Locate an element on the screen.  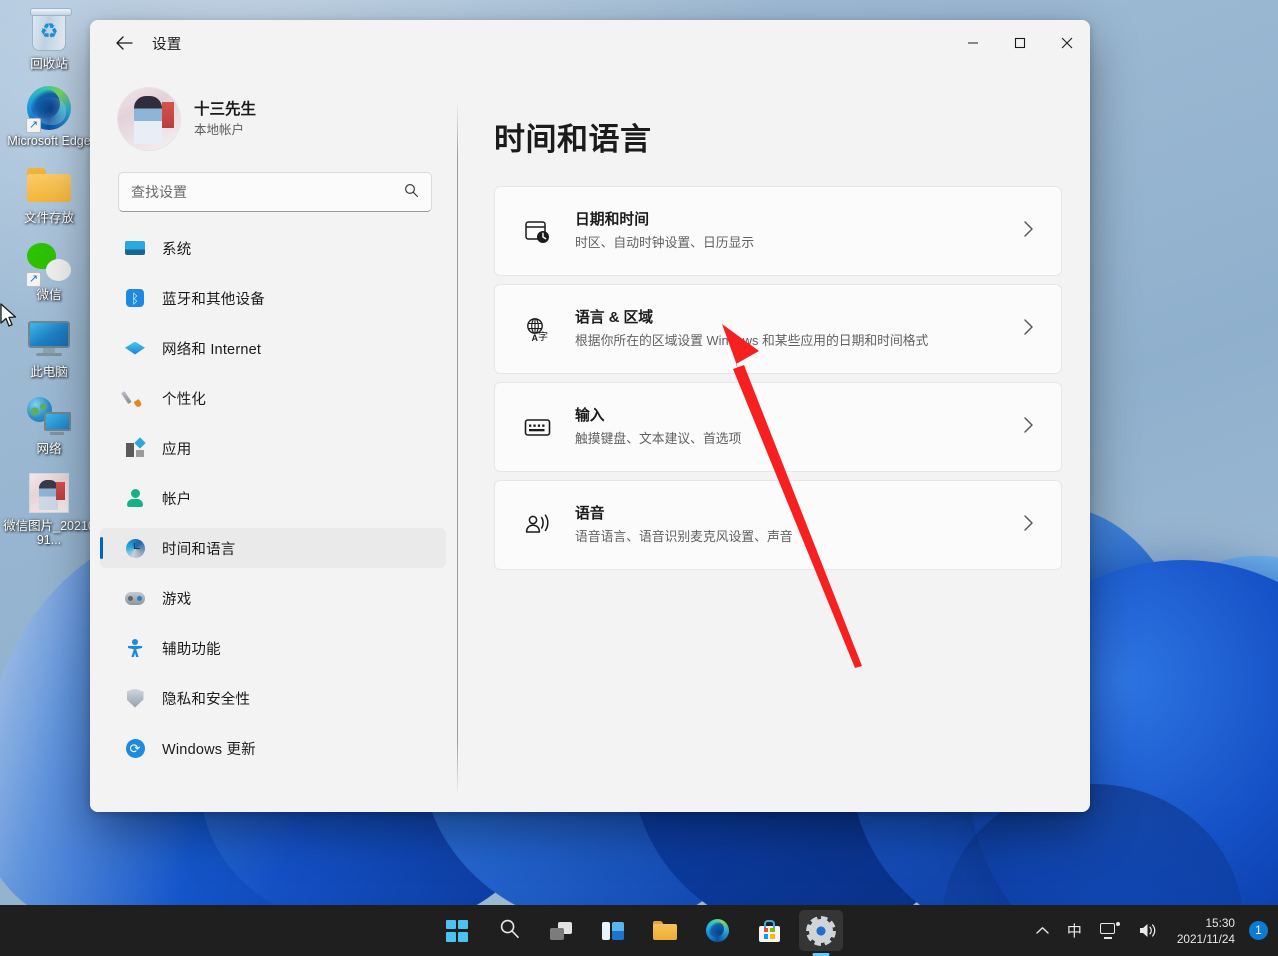
start-button is located at coordinates (457, 930).